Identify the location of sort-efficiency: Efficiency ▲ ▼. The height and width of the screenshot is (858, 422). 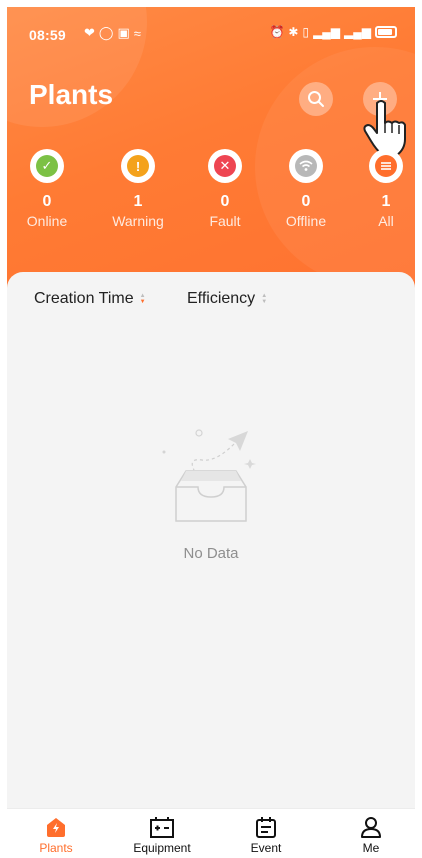
(227, 299).